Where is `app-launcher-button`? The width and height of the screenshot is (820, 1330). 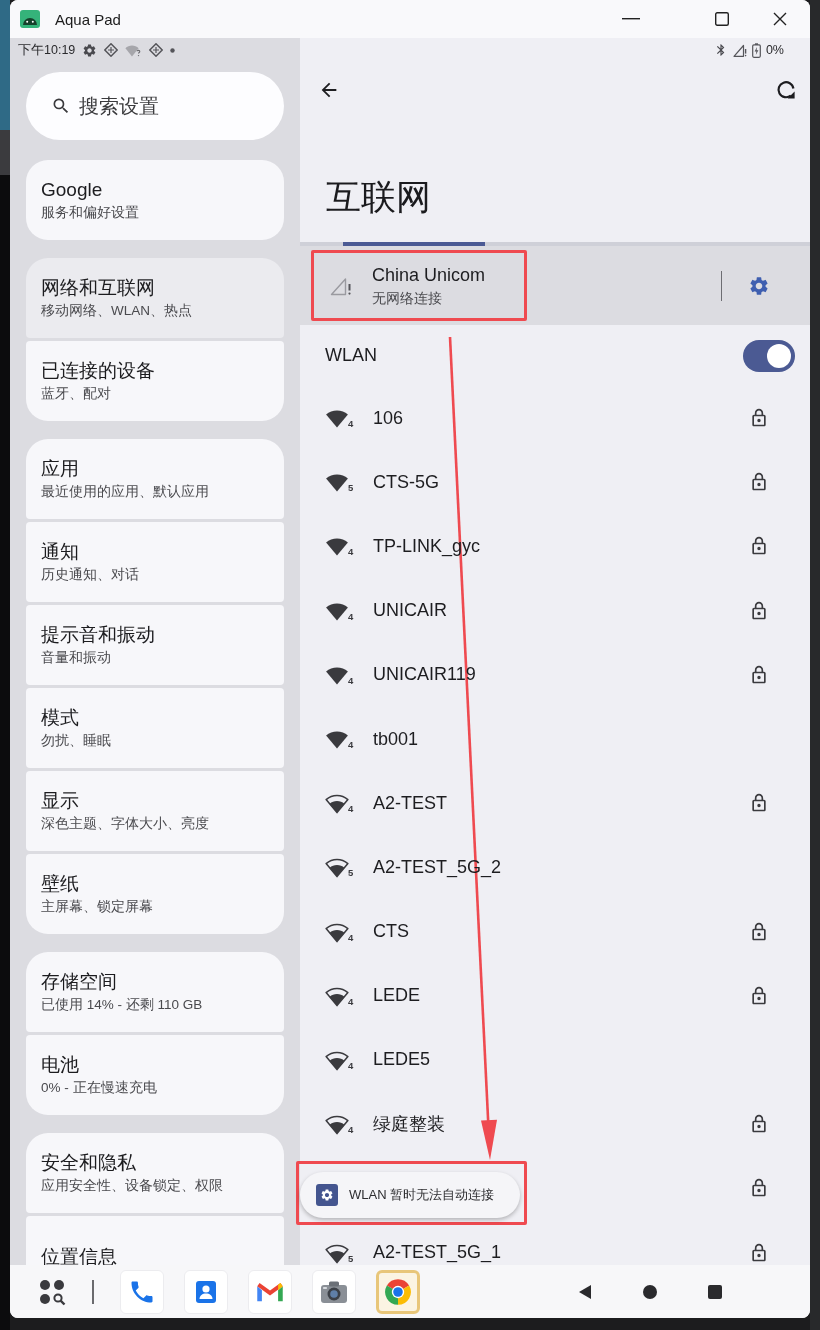 app-launcher-button is located at coordinates (52, 1291).